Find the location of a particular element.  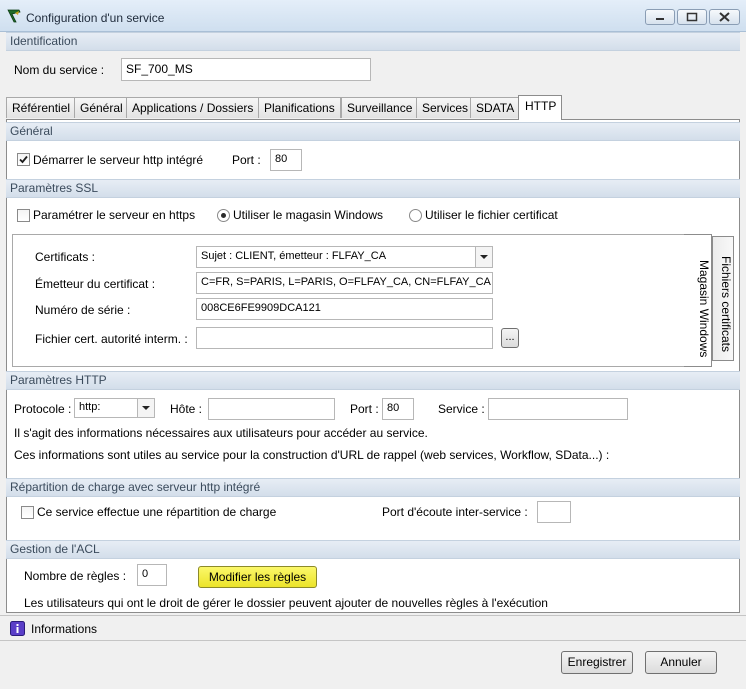

start-server-checkbox is located at coordinates (23, 159).